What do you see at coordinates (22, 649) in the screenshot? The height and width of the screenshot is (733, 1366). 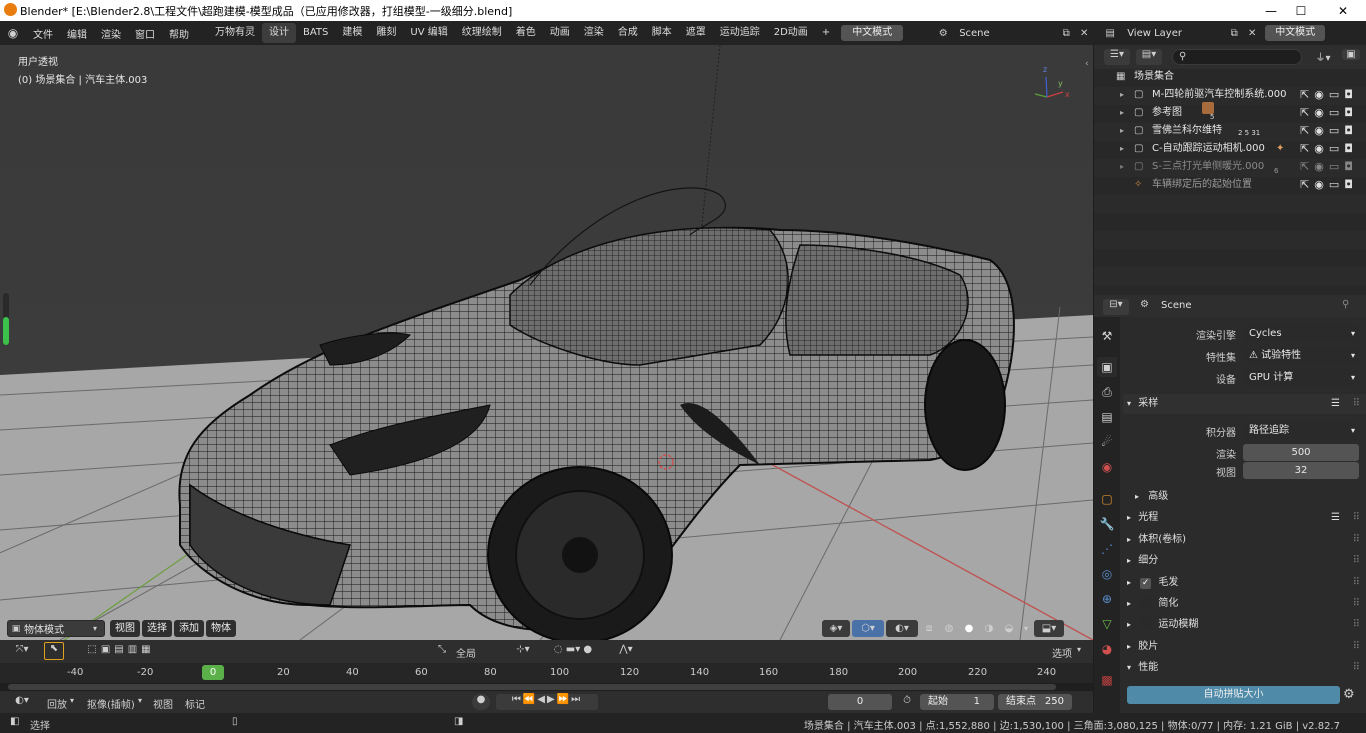 I see `timeline-editor-icon: ⤧▾` at bounding box center [22, 649].